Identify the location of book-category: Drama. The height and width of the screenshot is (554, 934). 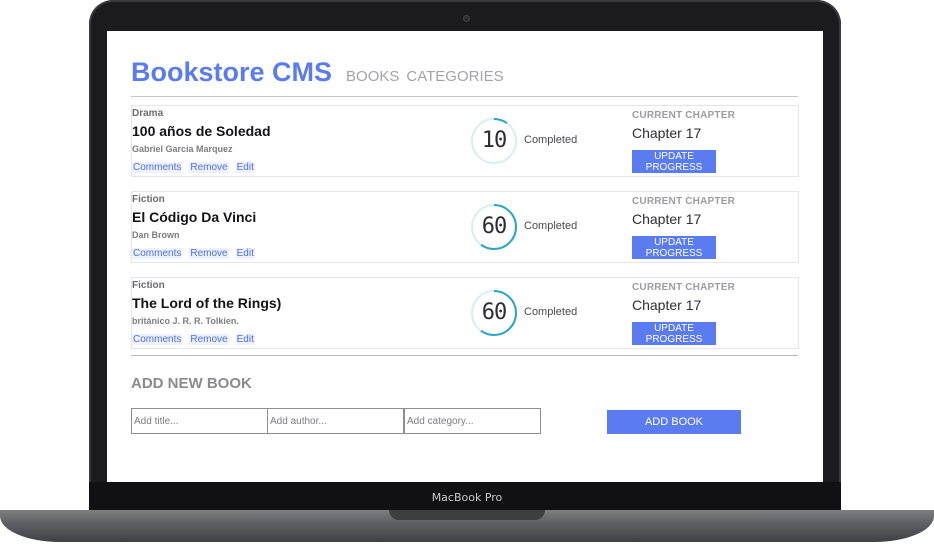
(148, 113).